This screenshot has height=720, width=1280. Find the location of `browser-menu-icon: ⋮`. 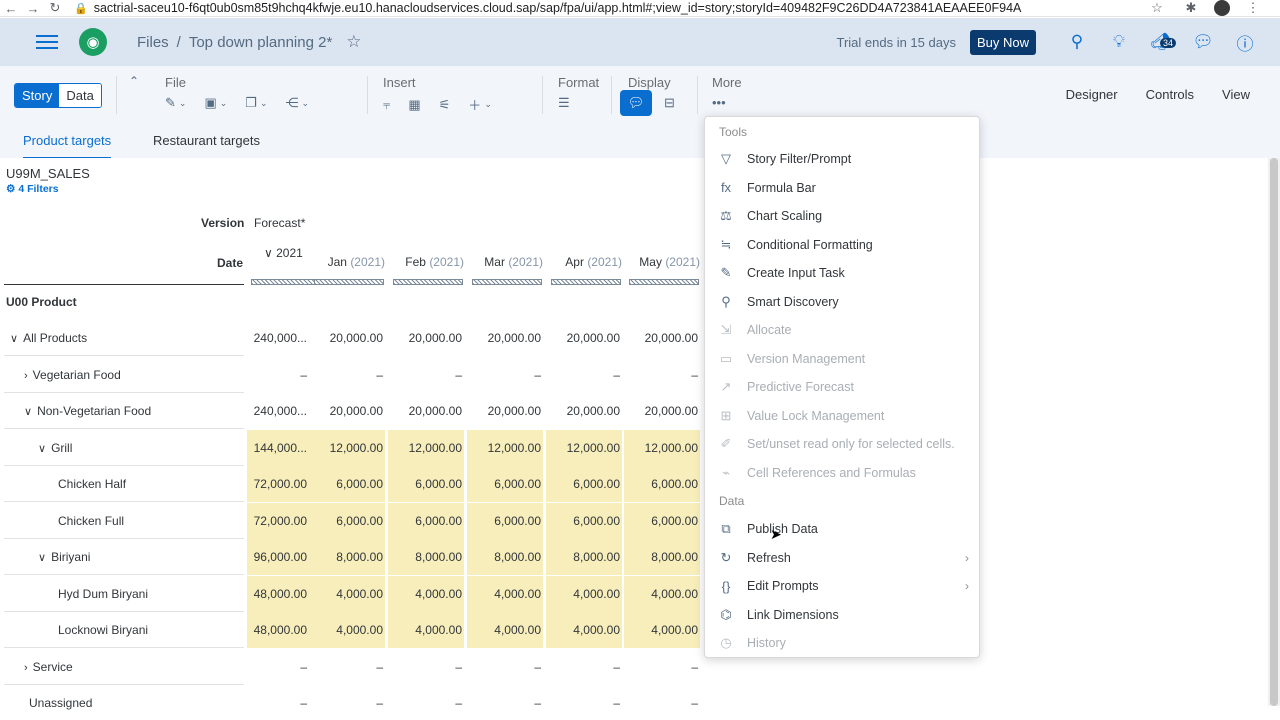

browser-menu-icon: ⋮ is located at coordinates (1253, 8).